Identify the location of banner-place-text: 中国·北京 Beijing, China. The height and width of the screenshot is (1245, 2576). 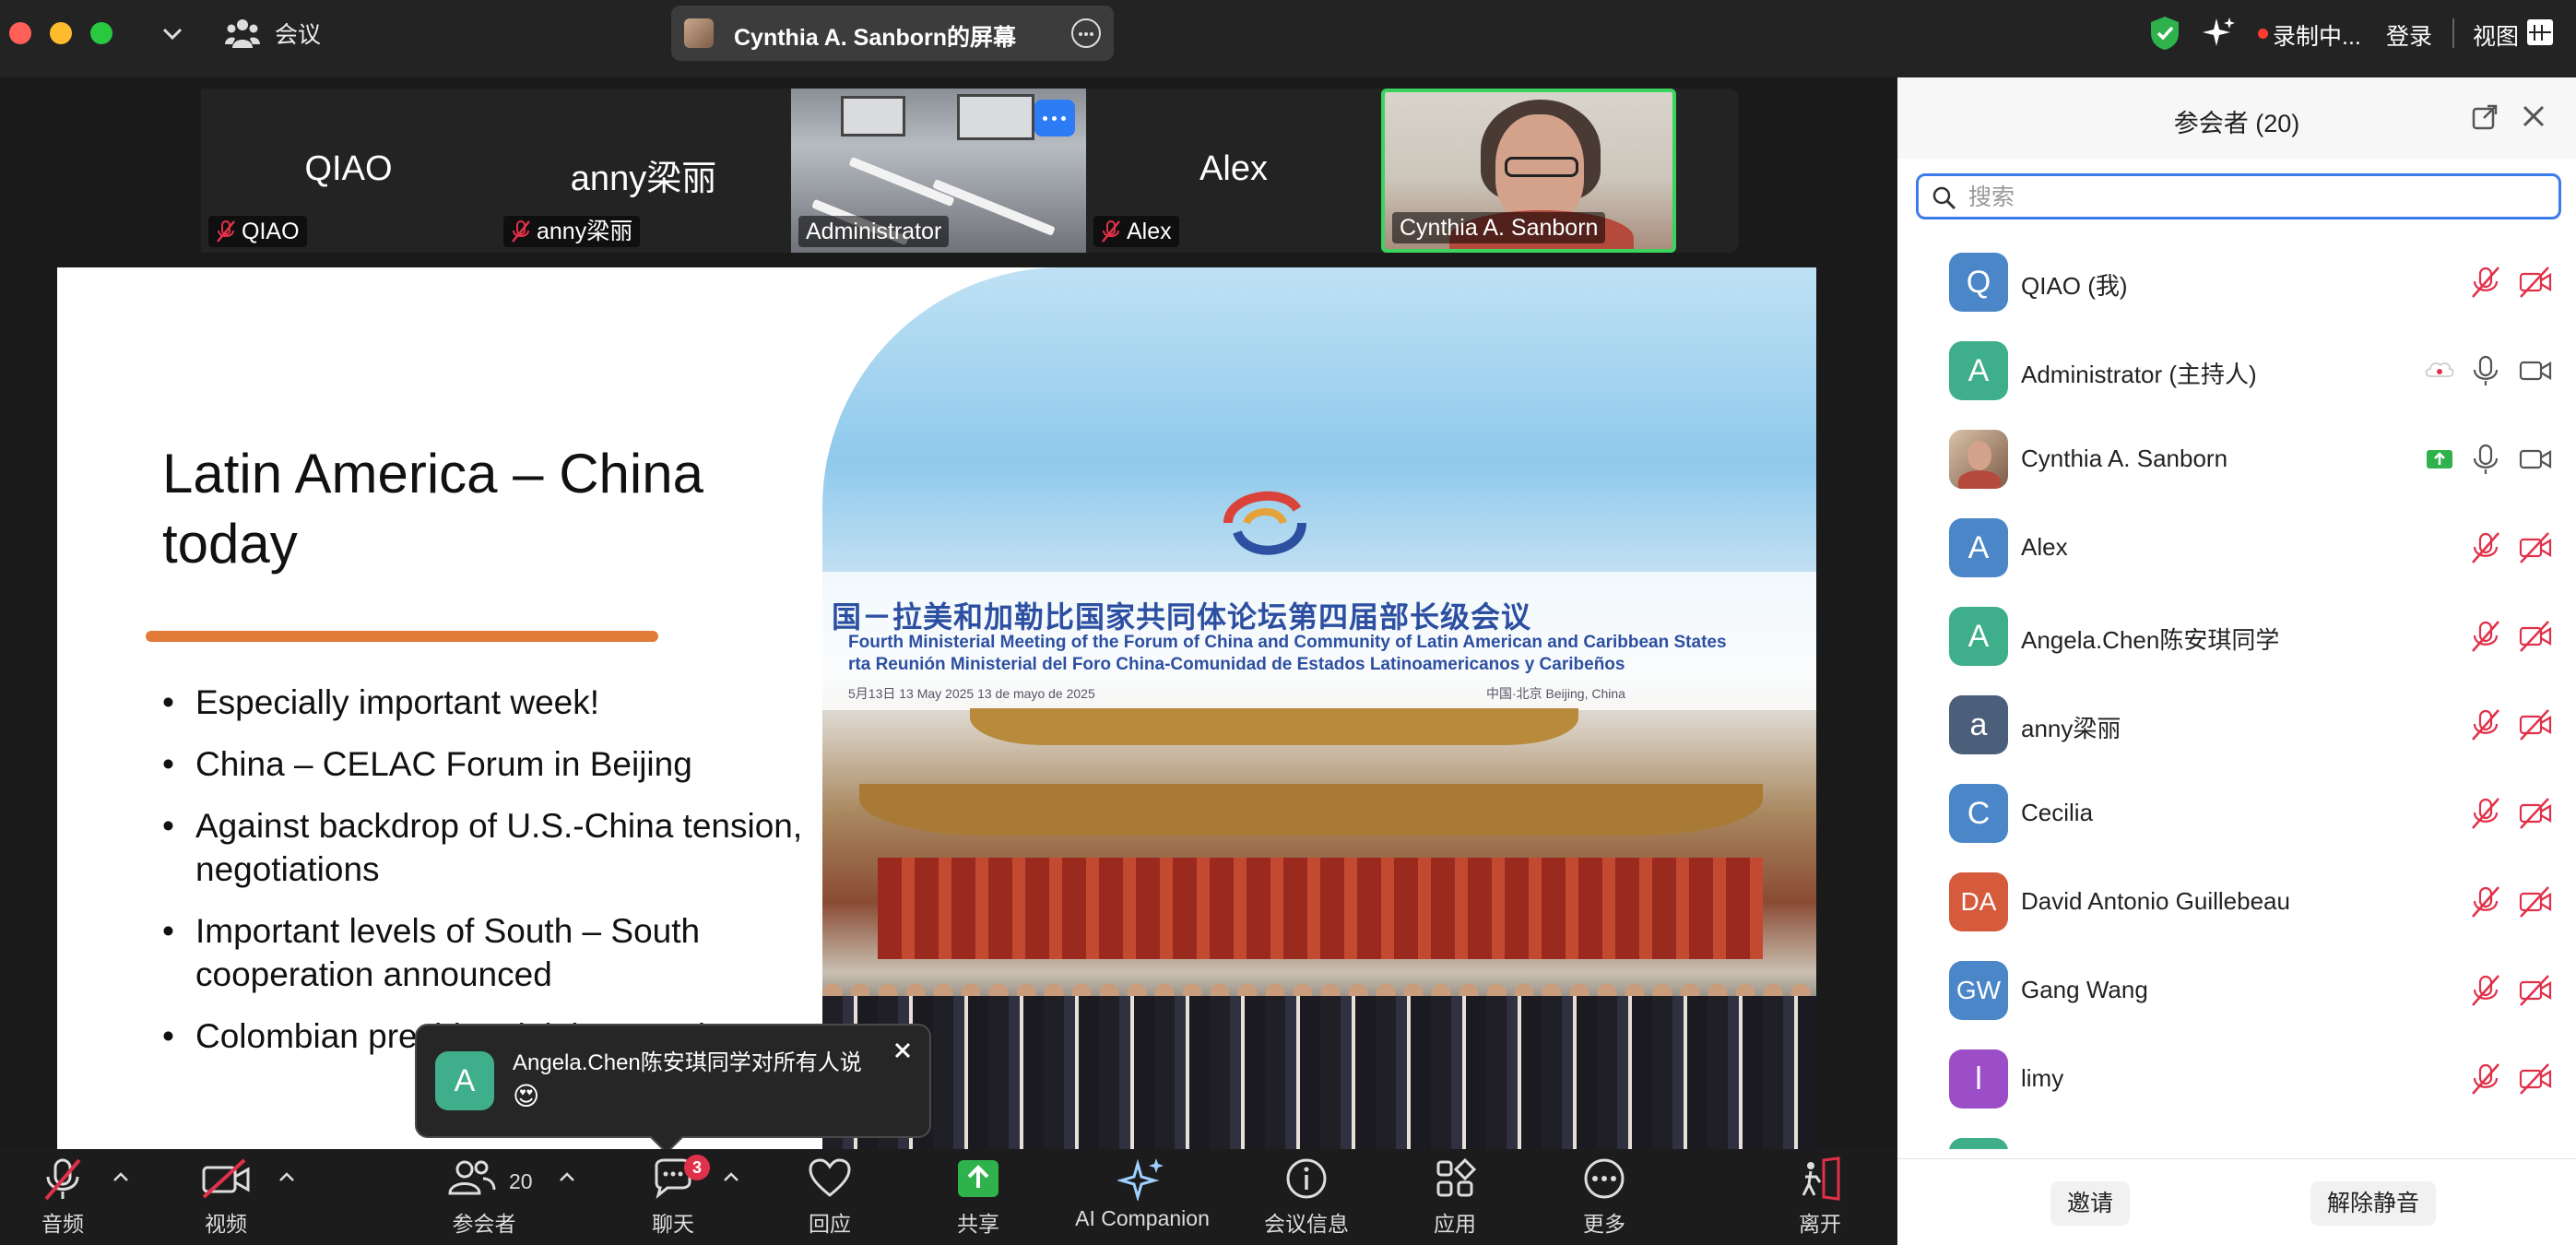
(1555, 693).